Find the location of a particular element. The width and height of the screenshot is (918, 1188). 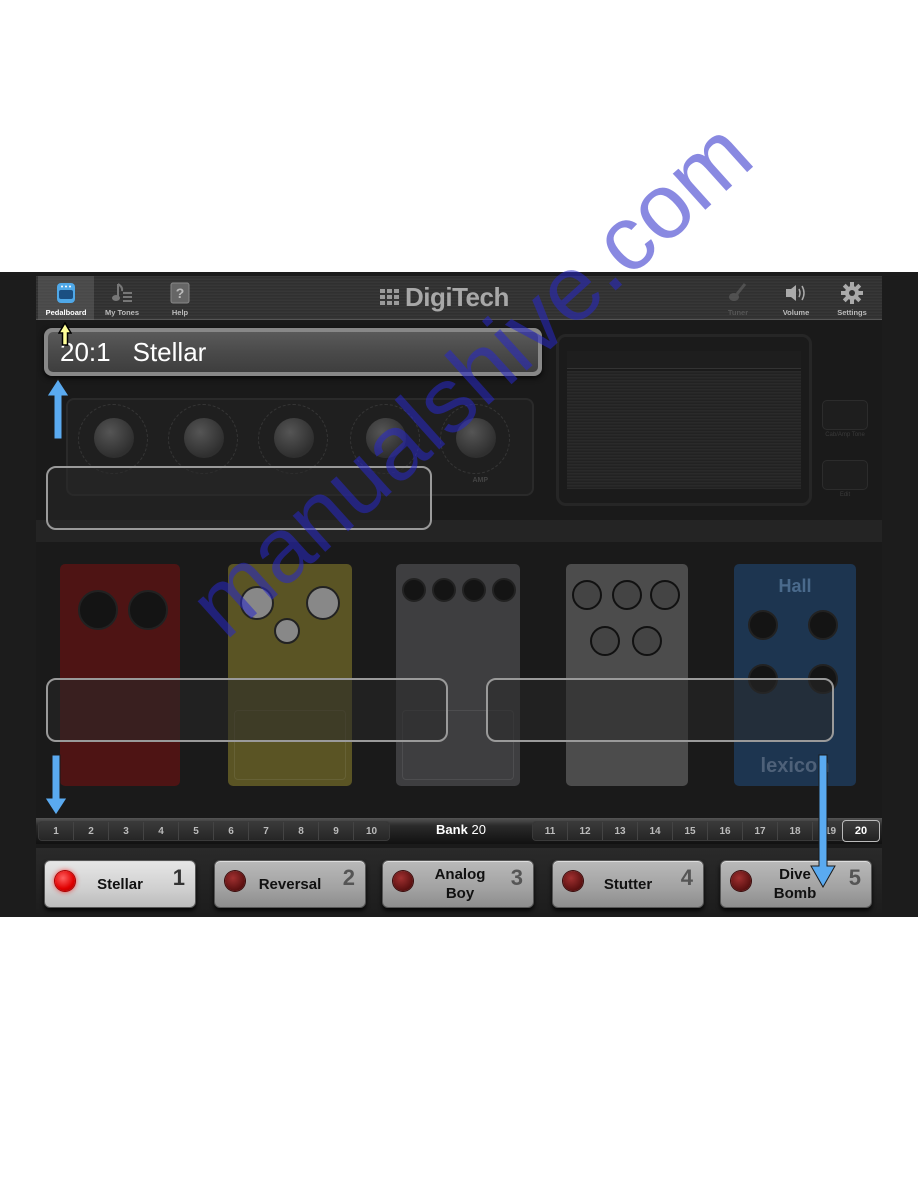

nav-settings: Settings is located at coordinates (852, 298).